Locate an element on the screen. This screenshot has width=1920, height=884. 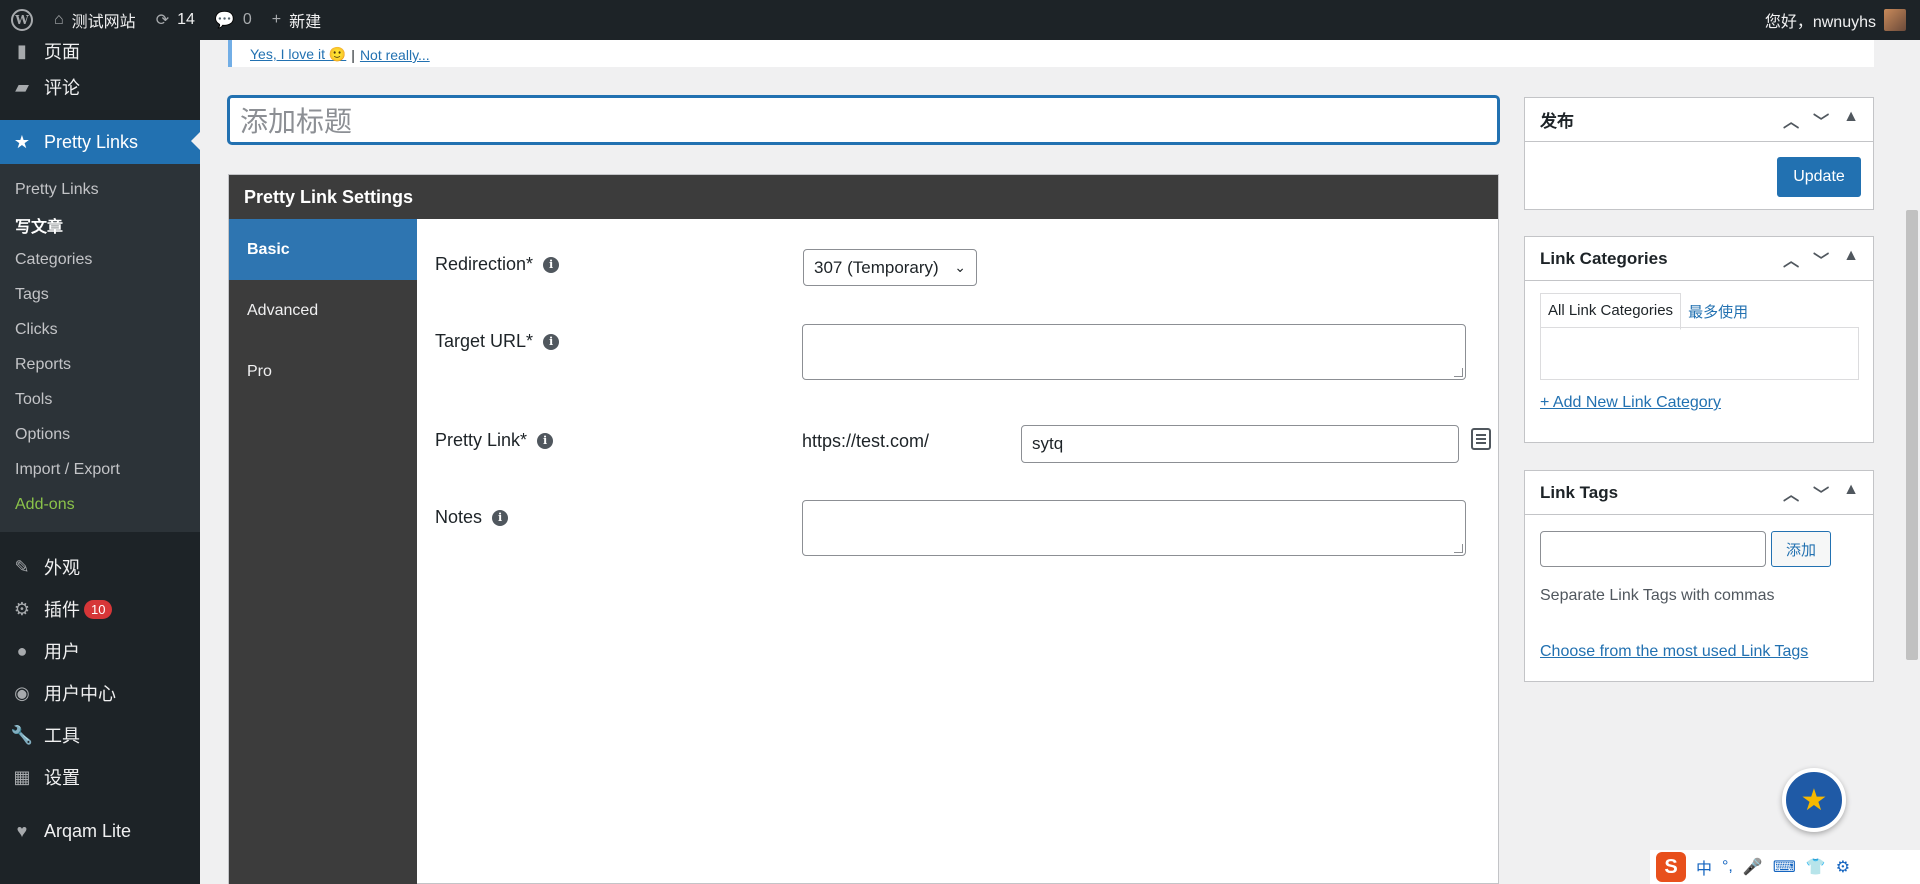
notes-field is located at coordinates (1134, 528).